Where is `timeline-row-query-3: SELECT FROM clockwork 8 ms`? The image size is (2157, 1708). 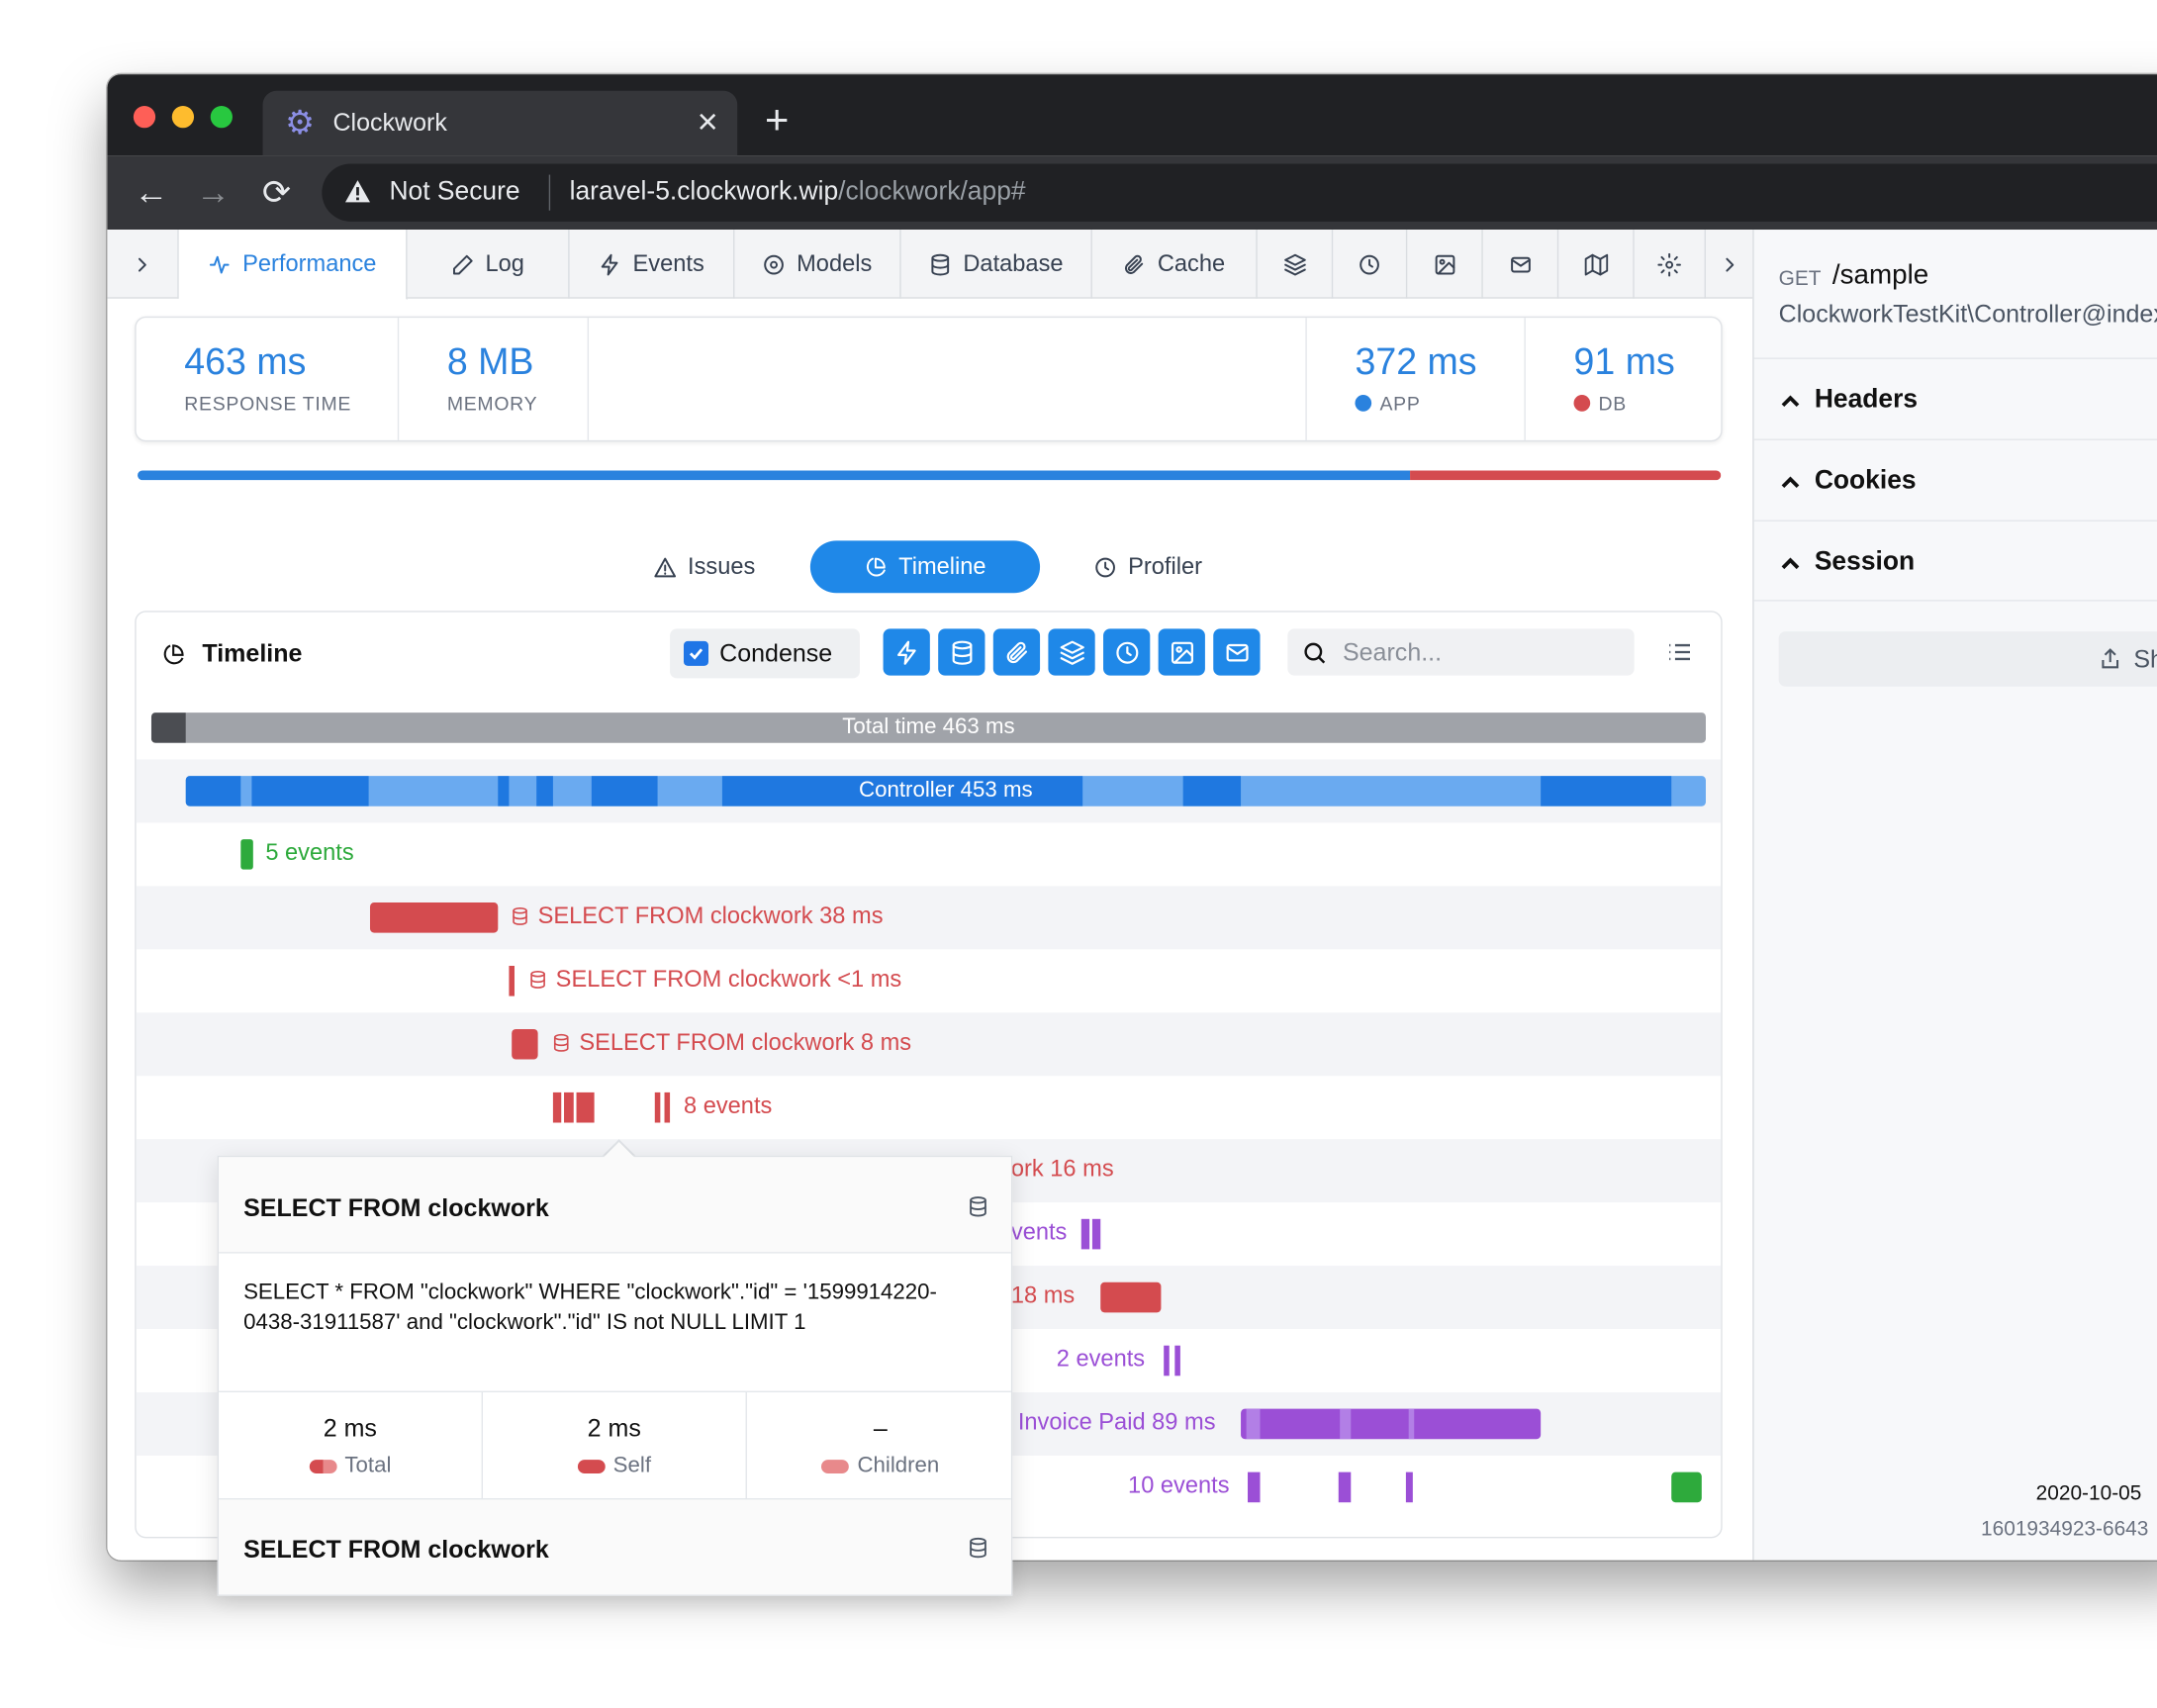
timeline-row-query-3: SELECT FROM clockwork 8 ms is located at coordinates (929, 1044).